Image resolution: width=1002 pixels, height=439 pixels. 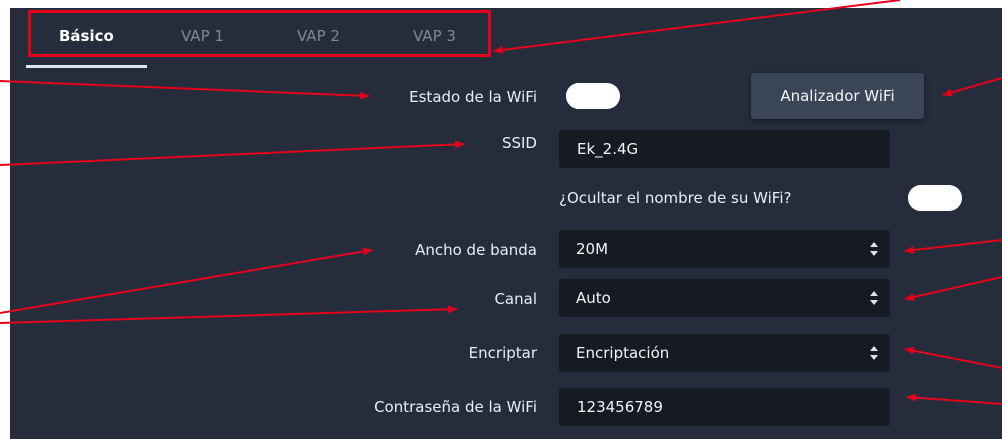 What do you see at coordinates (202, 36) in the screenshot?
I see `tab-vap-1: VAP 1` at bounding box center [202, 36].